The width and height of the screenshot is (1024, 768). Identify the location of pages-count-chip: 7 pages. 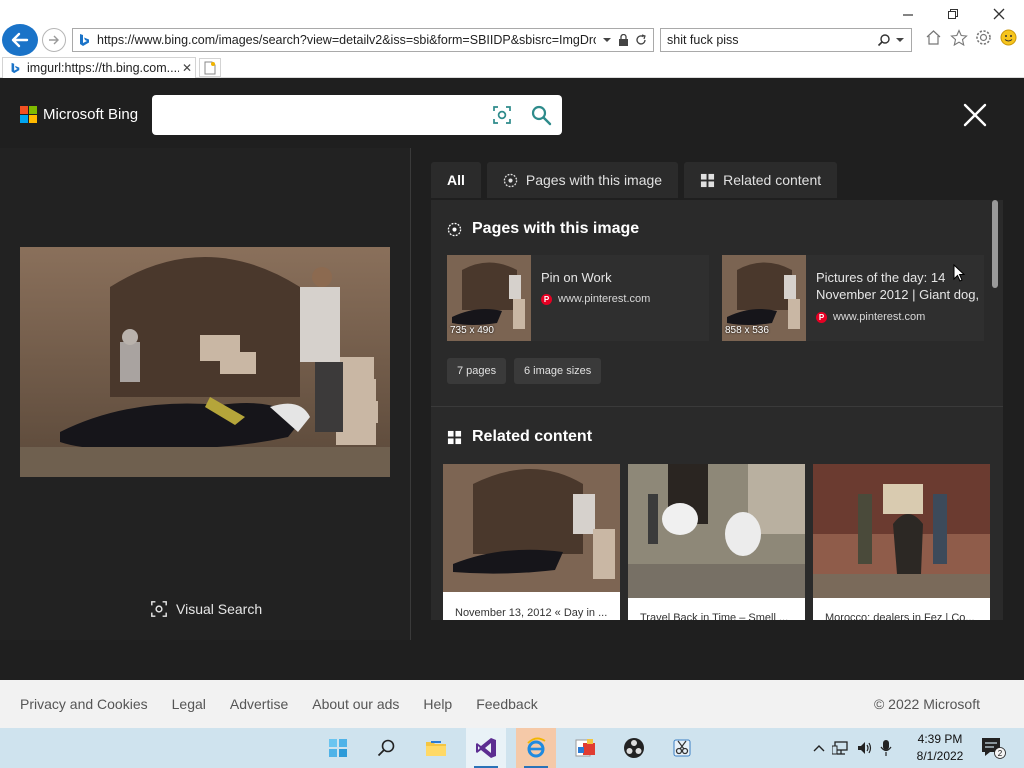
(477, 371).